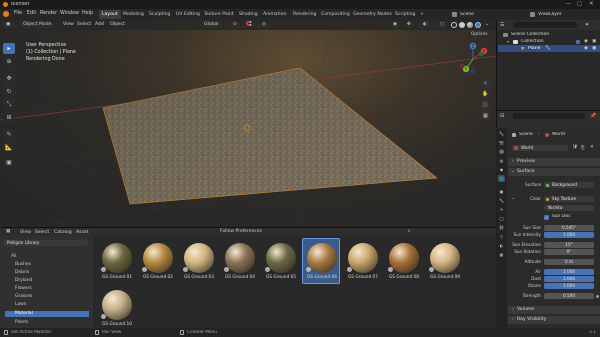 This screenshot has height=337, width=600. What do you see at coordinates (444, 232) in the screenshot?
I see `asset-search-icon: ⌕` at bounding box center [444, 232].